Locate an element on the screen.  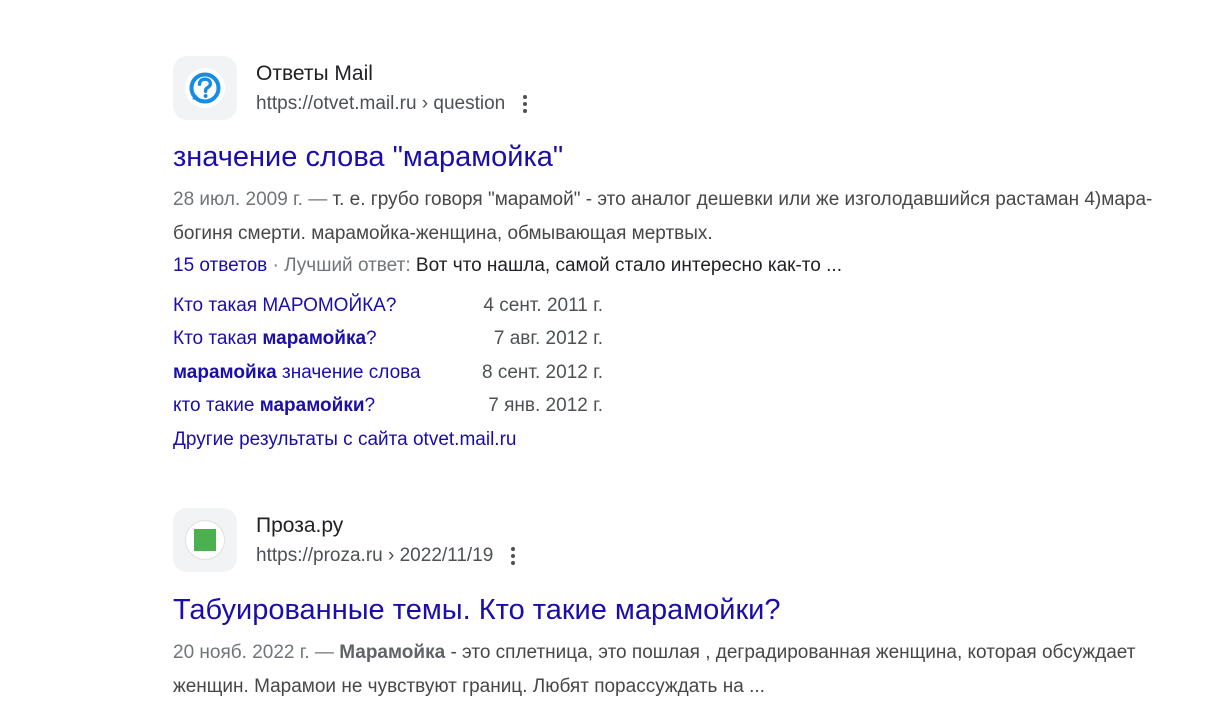
snippet-highlight: Марамойка is located at coordinates (392, 652).